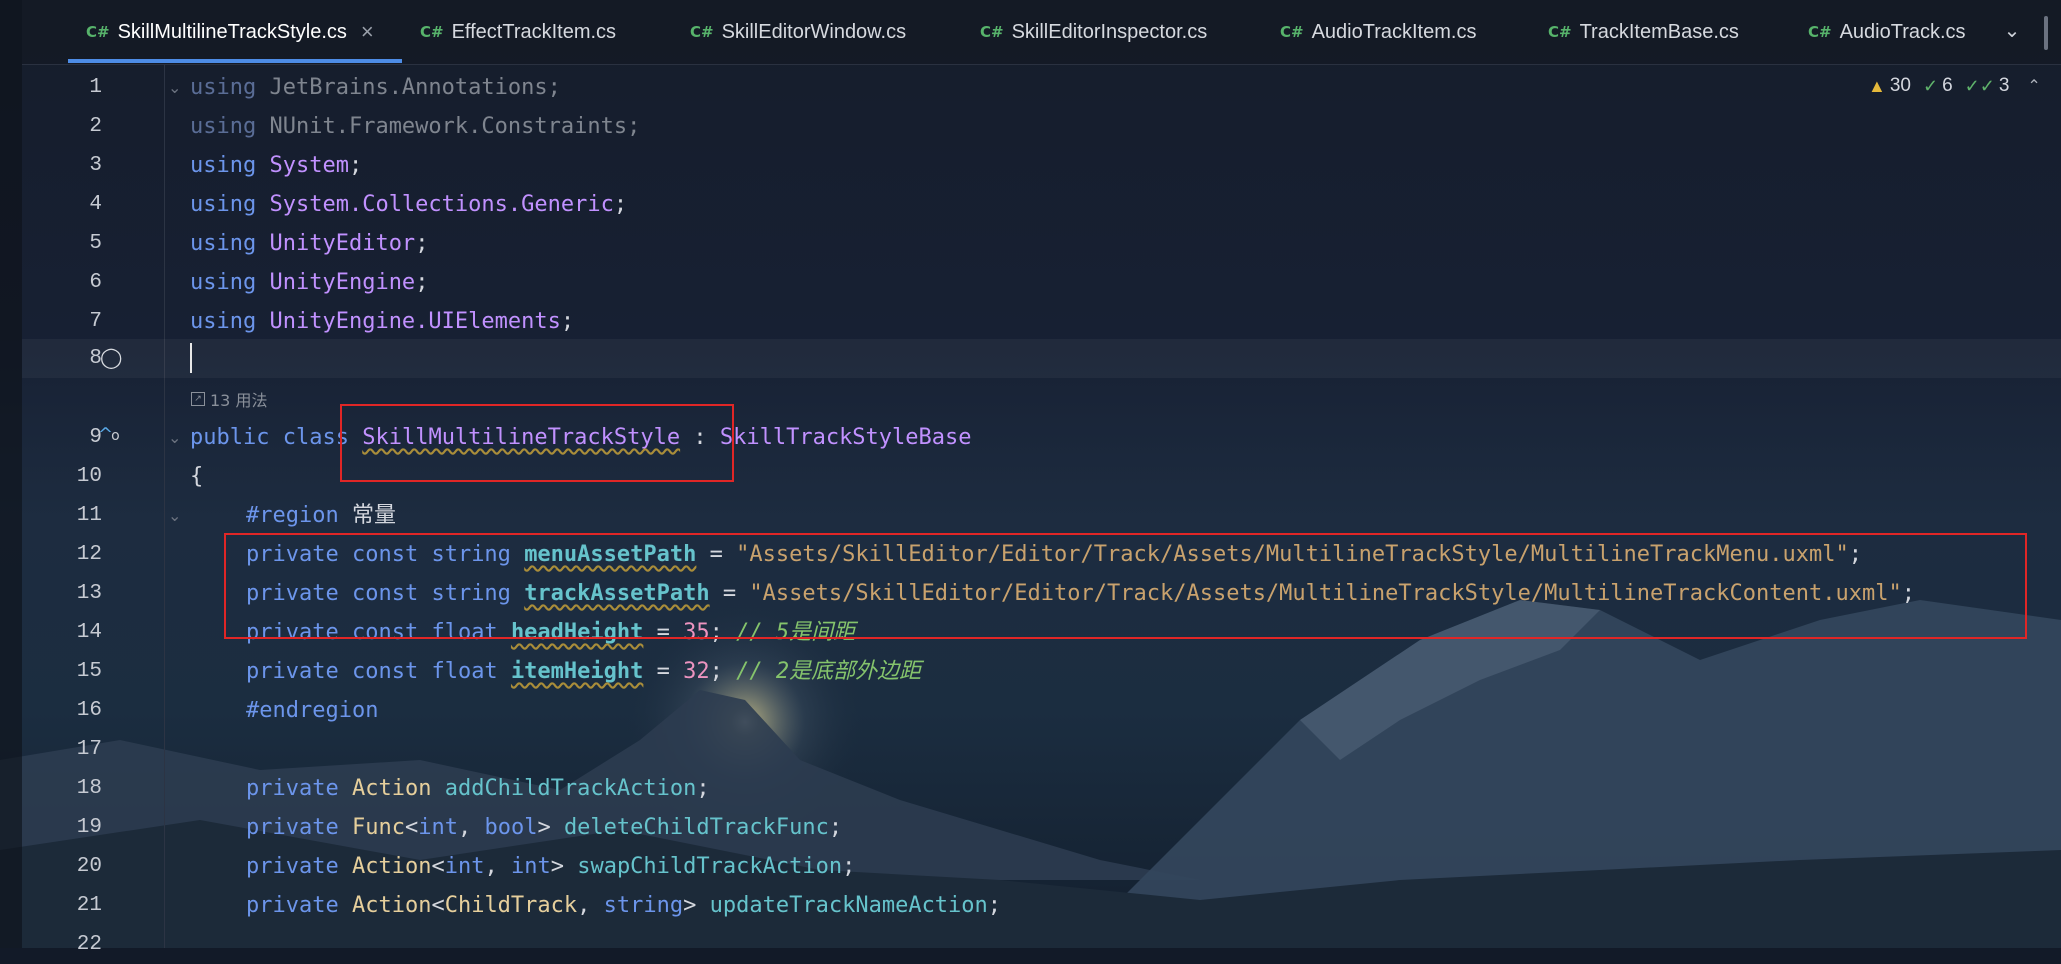 The height and width of the screenshot is (964, 2061). What do you see at coordinates (95, 437) in the screenshot?
I see `line-number: 9` at bounding box center [95, 437].